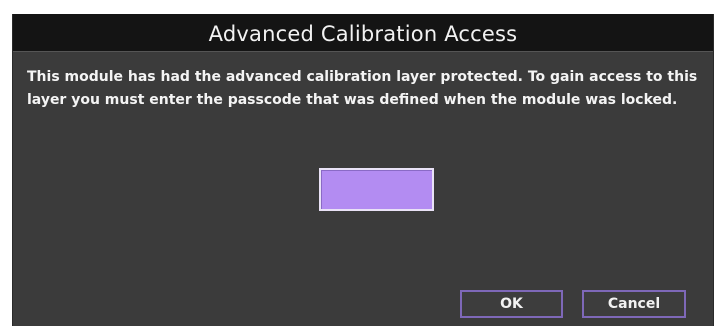 This screenshot has width=728, height=326. Describe the element at coordinates (511, 304) in the screenshot. I see `ok-button: OK` at that location.